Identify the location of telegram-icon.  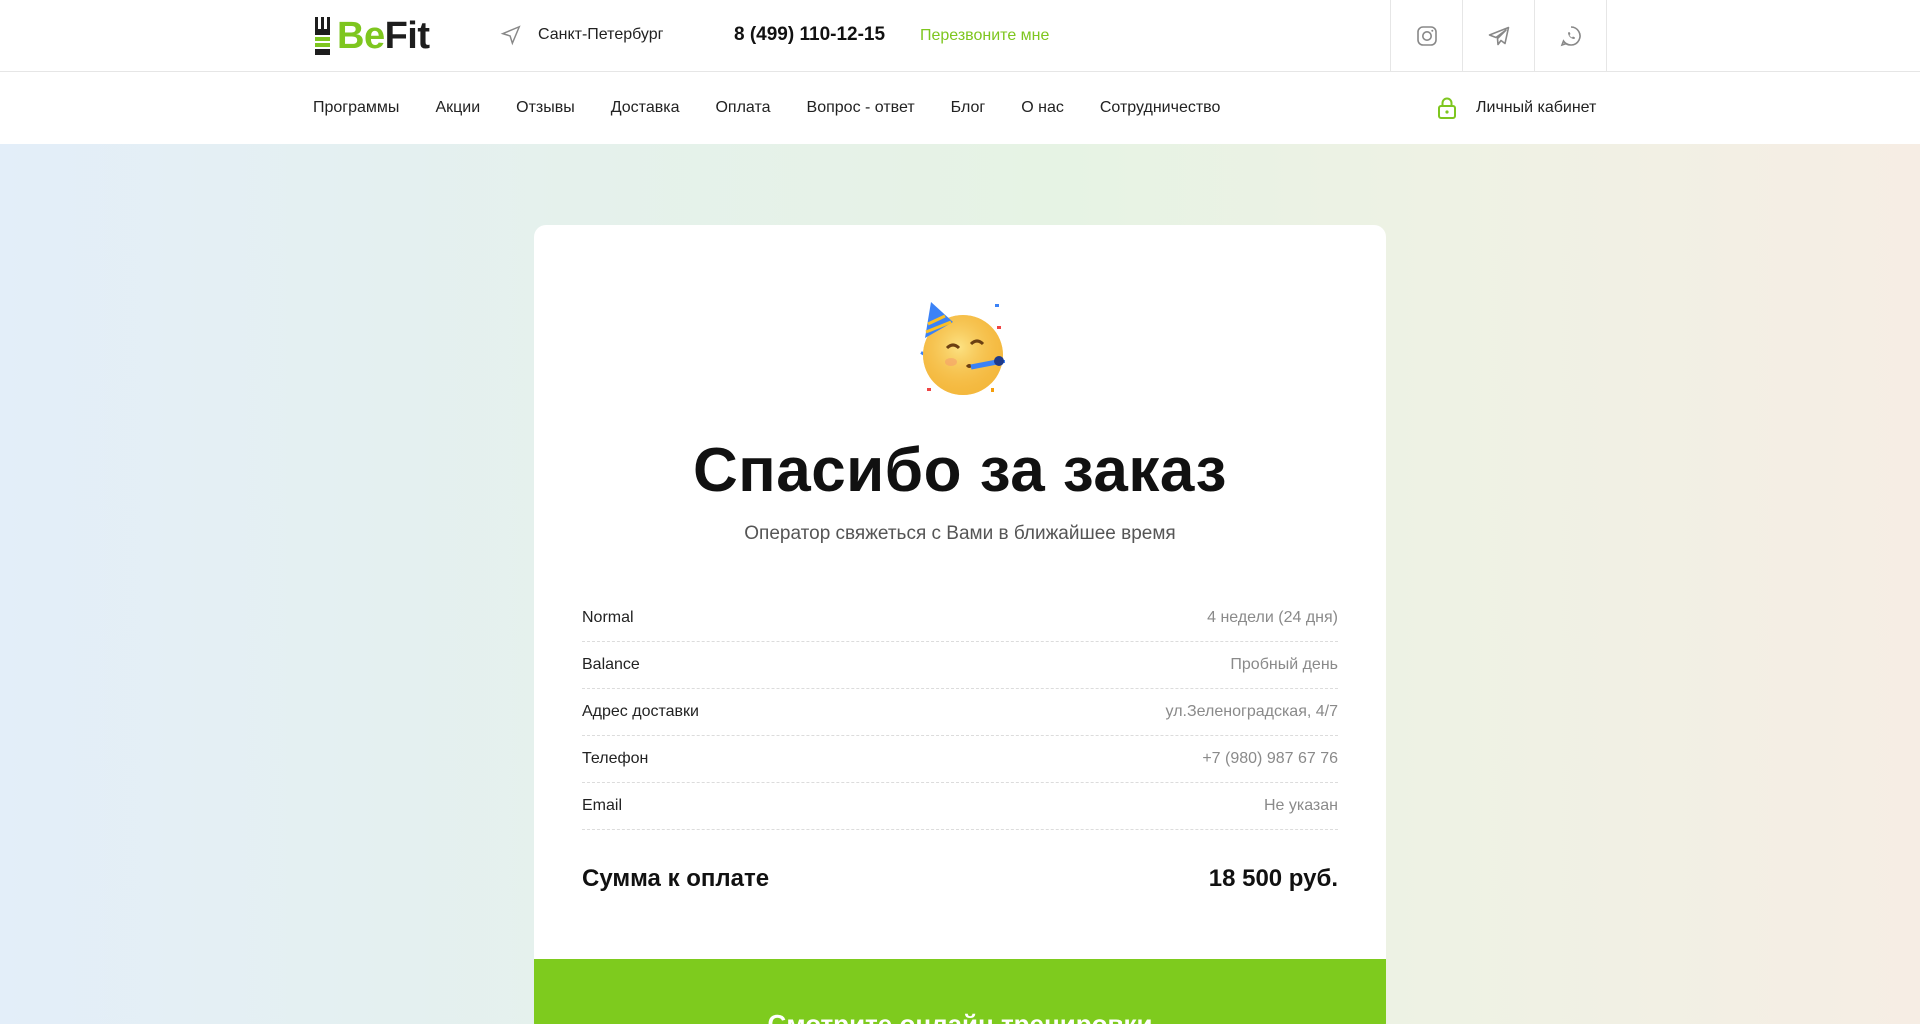
(1498, 36).